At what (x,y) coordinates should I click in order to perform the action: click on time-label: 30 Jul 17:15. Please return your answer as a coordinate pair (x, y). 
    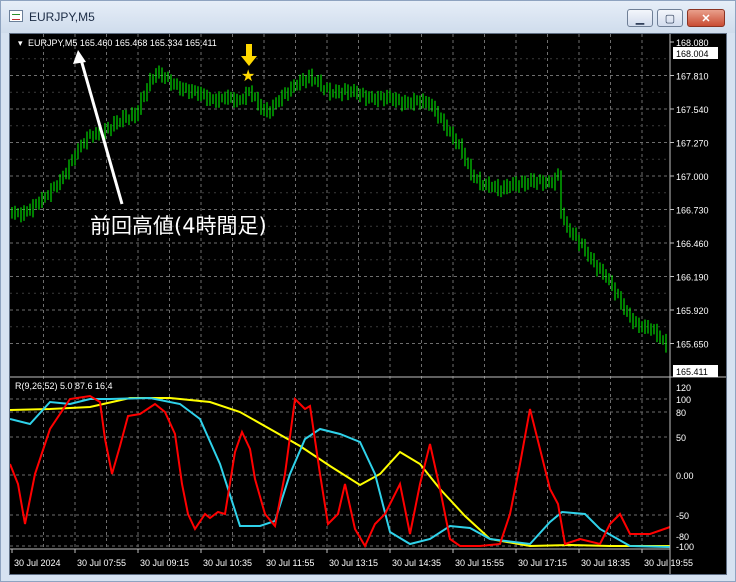
    Looking at the image, I should click on (542, 563).